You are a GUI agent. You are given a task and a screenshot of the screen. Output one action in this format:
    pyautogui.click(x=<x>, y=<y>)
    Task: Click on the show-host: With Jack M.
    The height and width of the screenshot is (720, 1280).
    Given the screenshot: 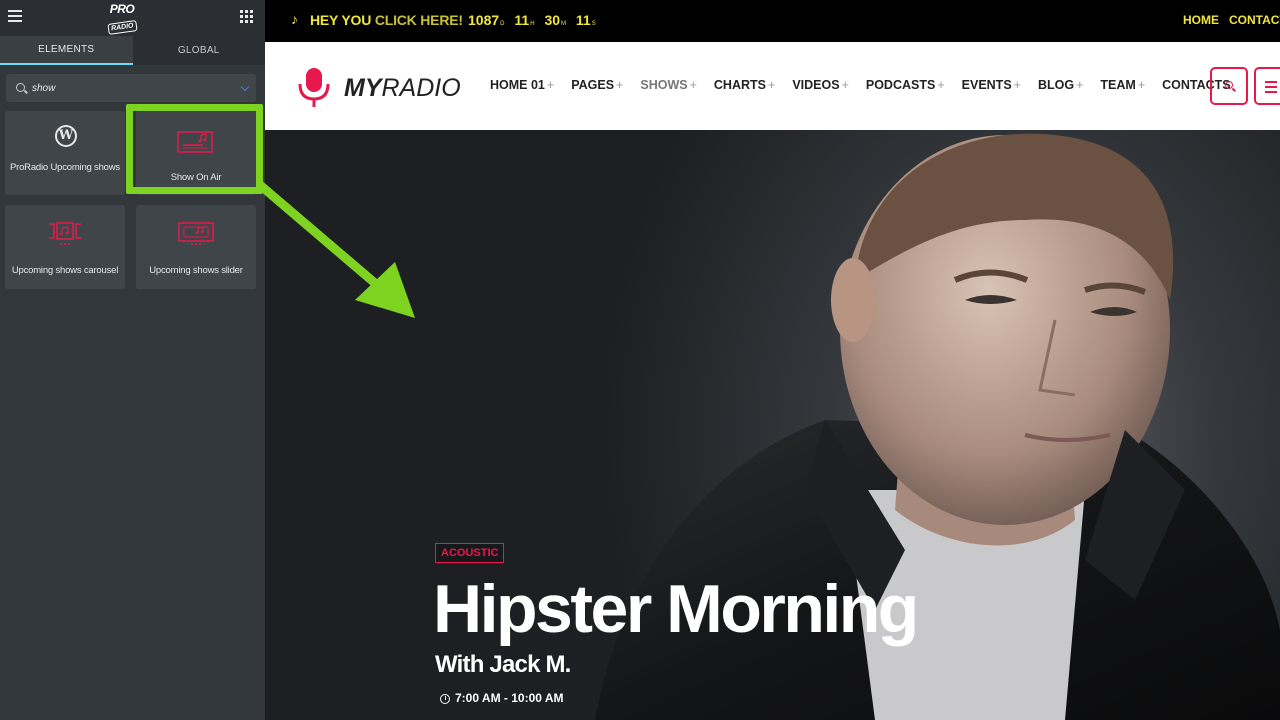 What is the action you would take?
    pyautogui.click(x=503, y=664)
    